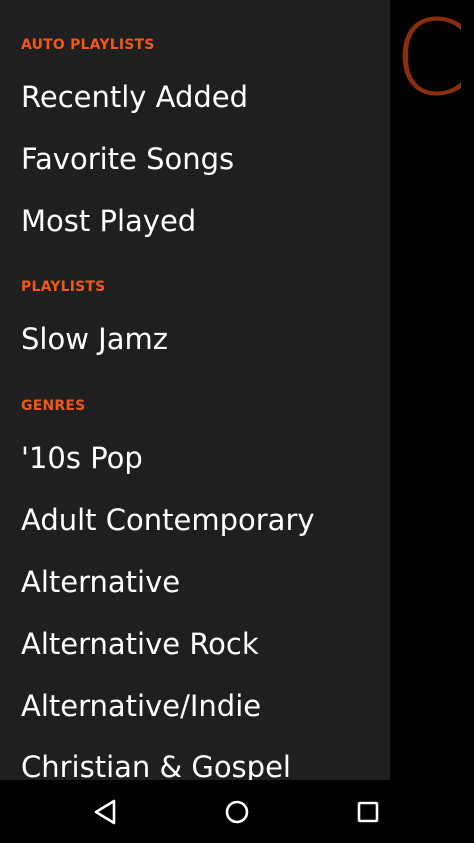 Image resolution: width=474 pixels, height=843 pixels. What do you see at coordinates (108, 221) in the screenshot?
I see `drawer-item-most-played: Most Played` at bounding box center [108, 221].